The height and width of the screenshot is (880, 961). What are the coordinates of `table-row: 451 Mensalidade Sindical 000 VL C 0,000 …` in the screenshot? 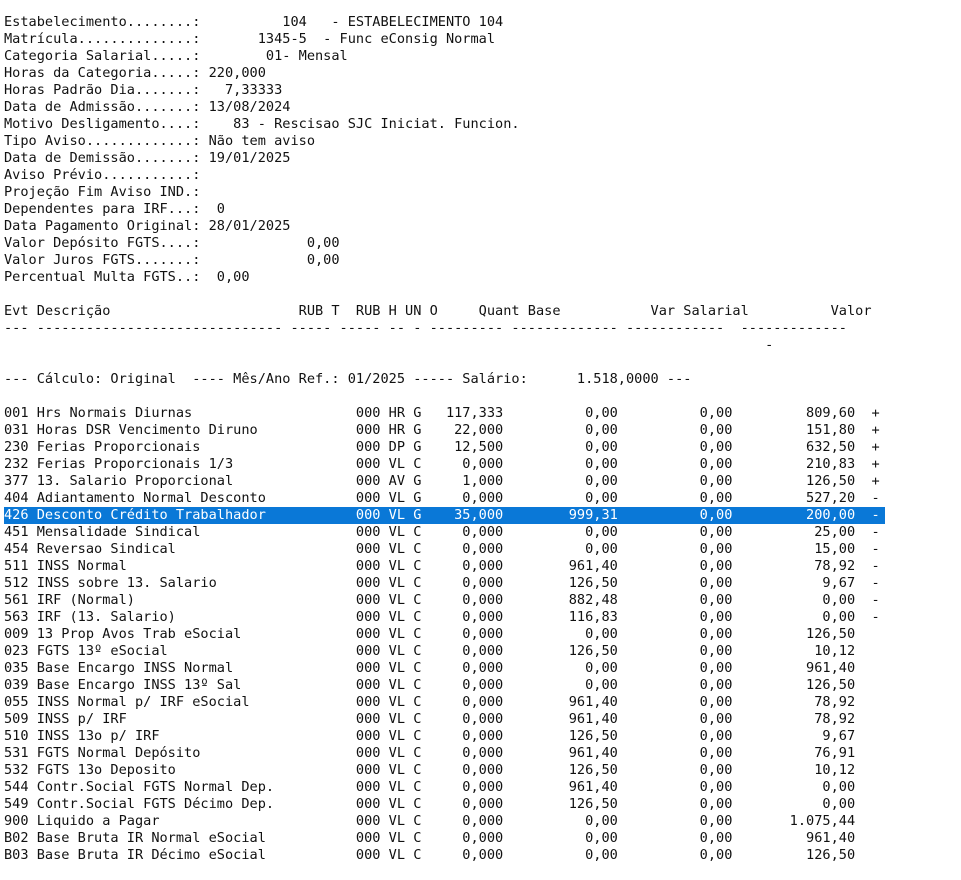 It's located at (444, 532).